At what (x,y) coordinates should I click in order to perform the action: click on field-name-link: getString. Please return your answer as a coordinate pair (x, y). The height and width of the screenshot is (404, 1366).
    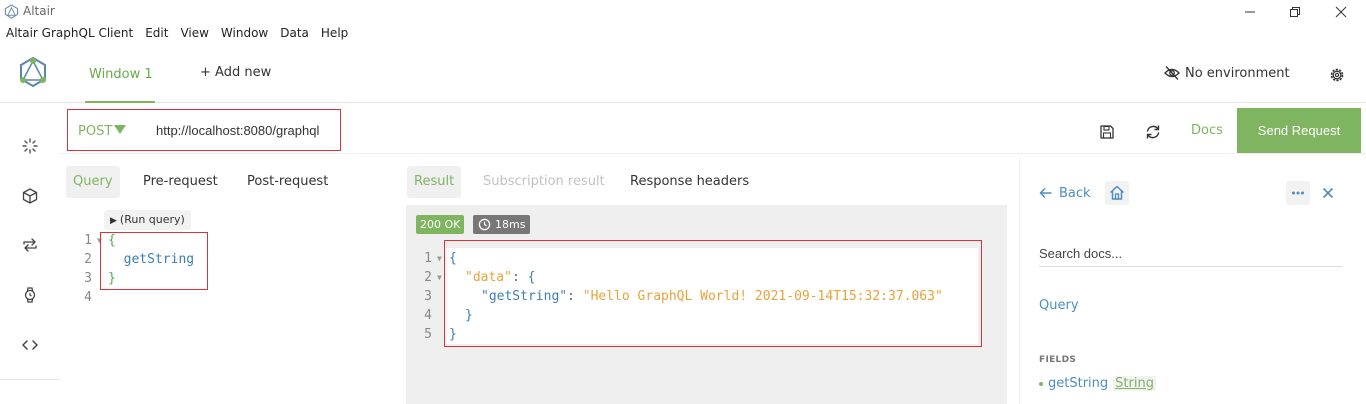
    Looking at the image, I should click on (1078, 383).